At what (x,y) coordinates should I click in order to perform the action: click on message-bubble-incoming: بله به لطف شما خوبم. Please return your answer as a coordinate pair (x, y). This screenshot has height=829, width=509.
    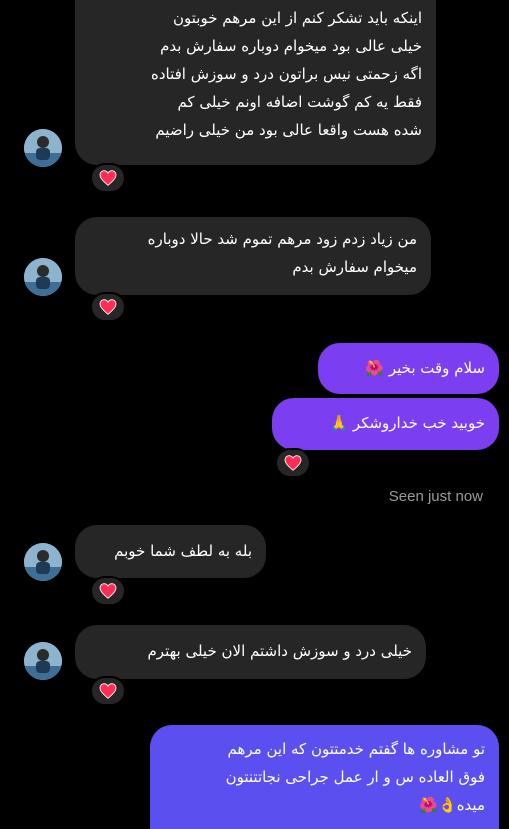
    Looking at the image, I should click on (170, 551).